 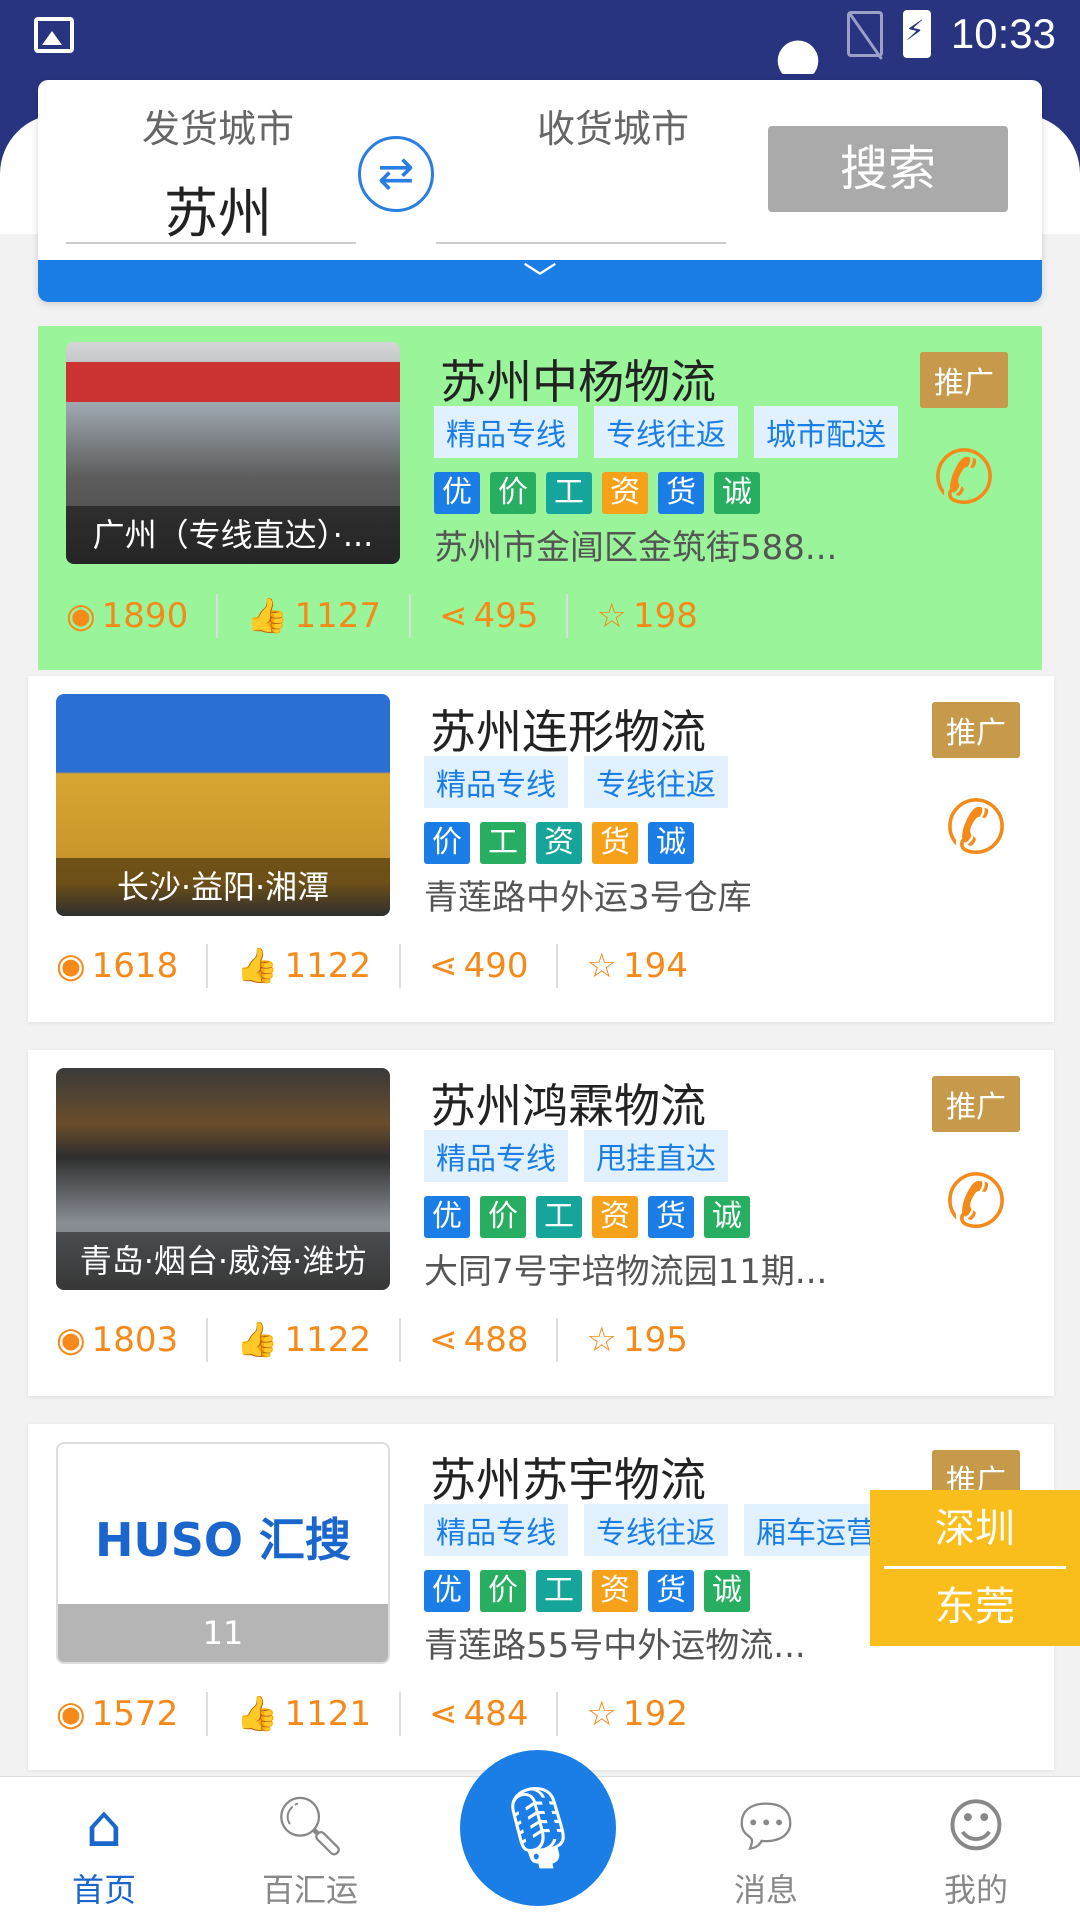 What do you see at coordinates (655, 1714) in the screenshot?
I see `favorite-count: 192` at bounding box center [655, 1714].